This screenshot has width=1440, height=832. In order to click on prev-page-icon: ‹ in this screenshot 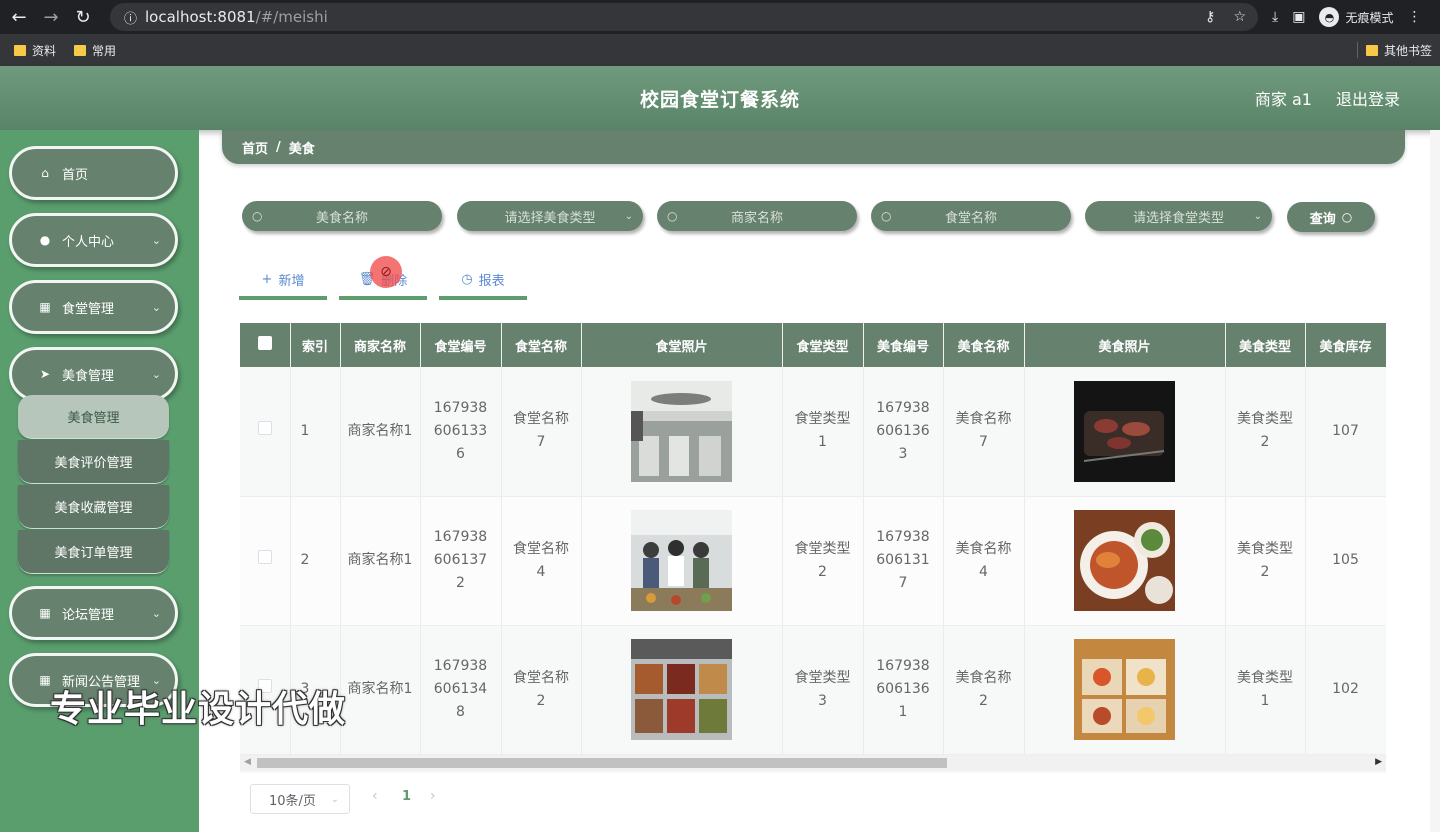, I will do `click(375, 796)`.